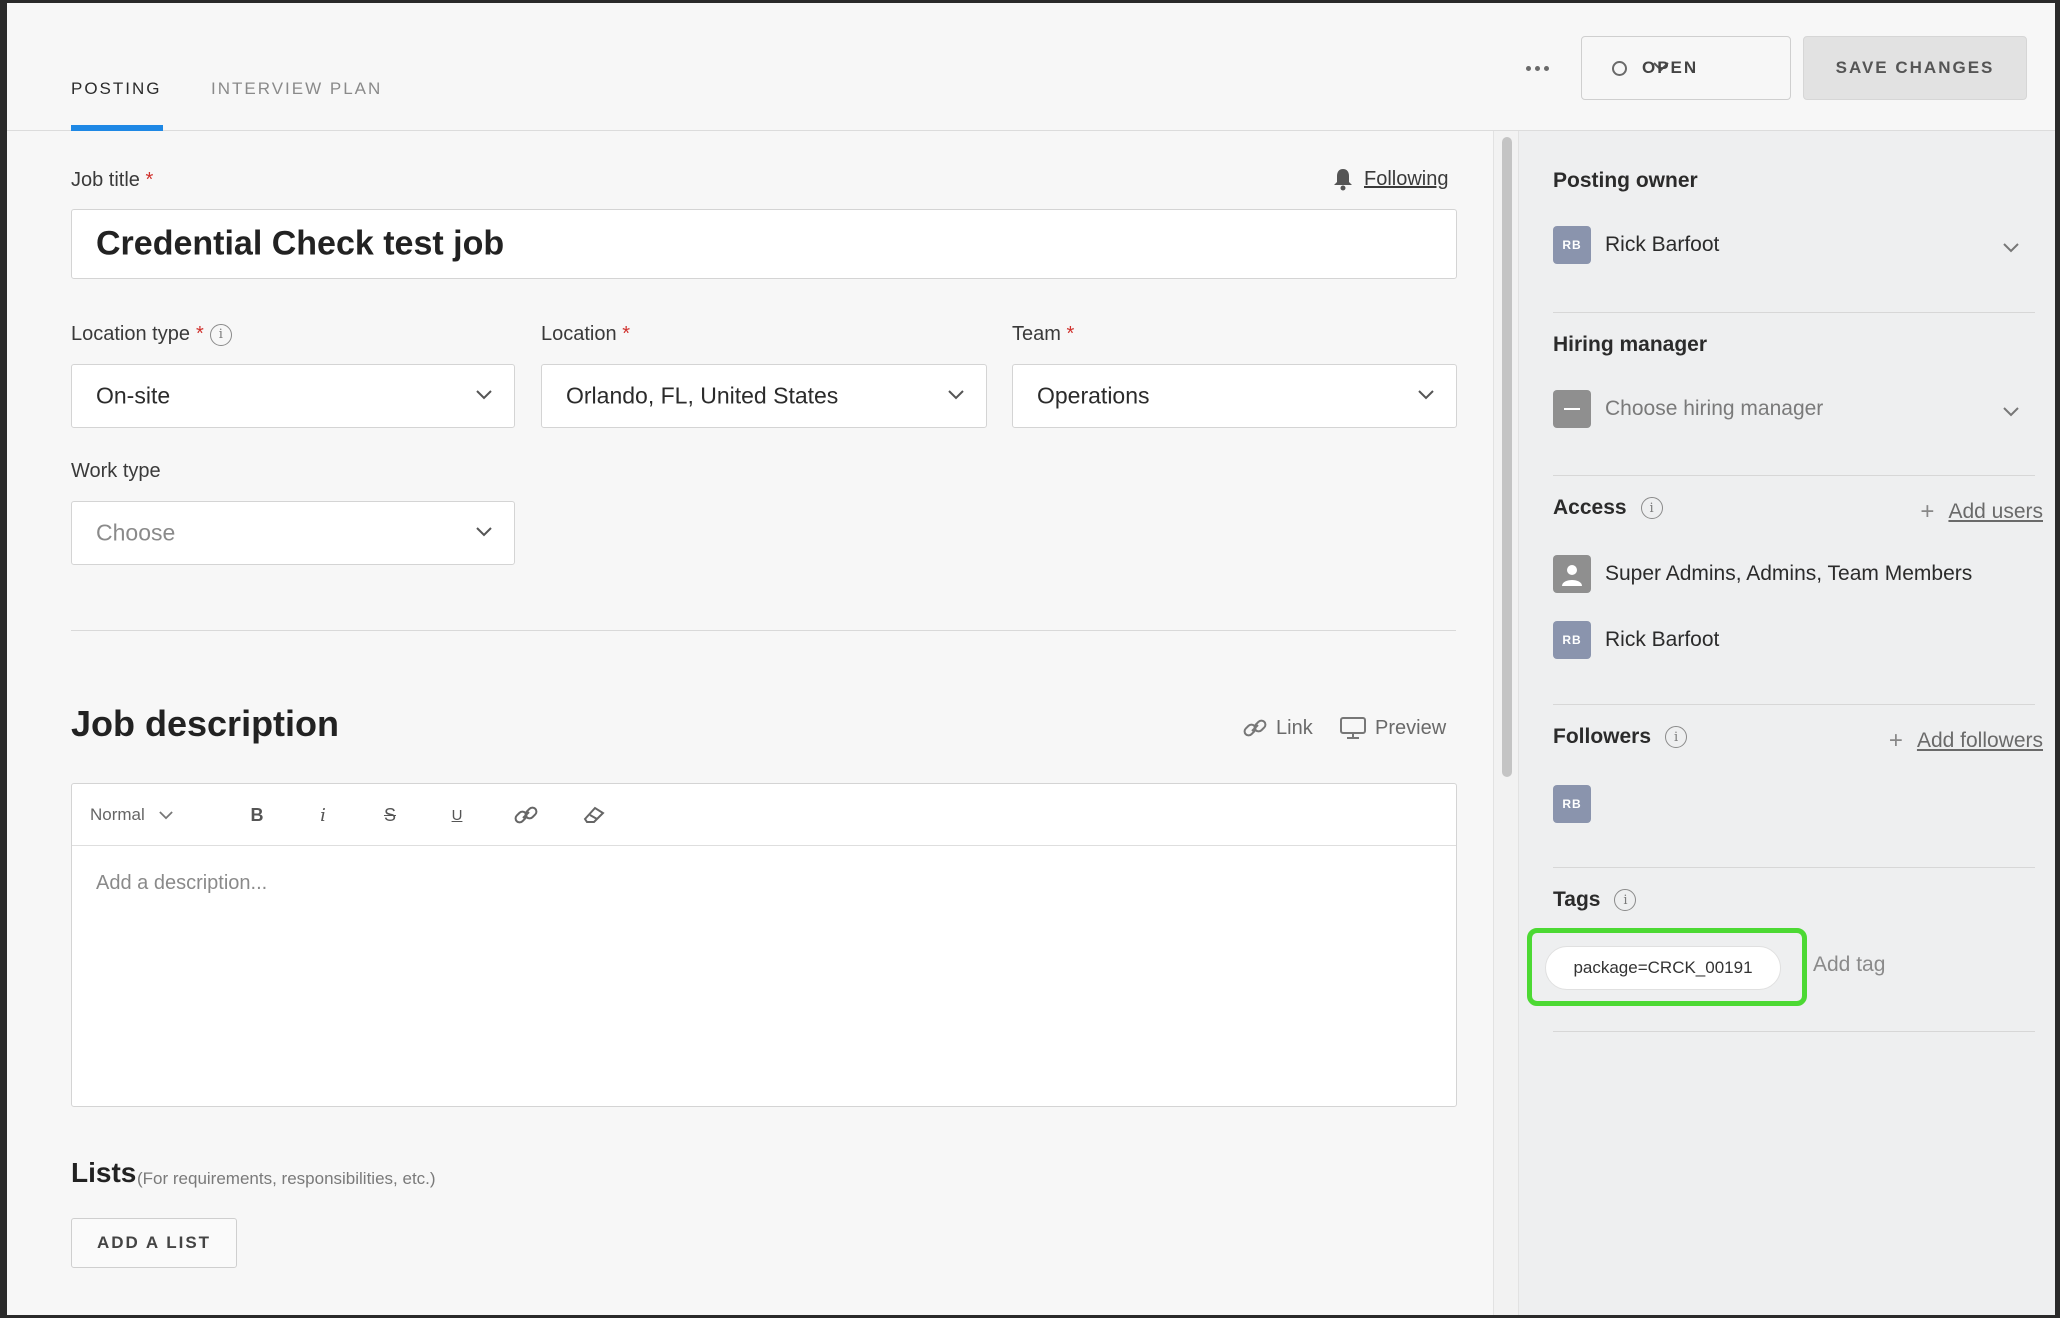  What do you see at coordinates (1353, 728) in the screenshot?
I see `monitor-icon` at bounding box center [1353, 728].